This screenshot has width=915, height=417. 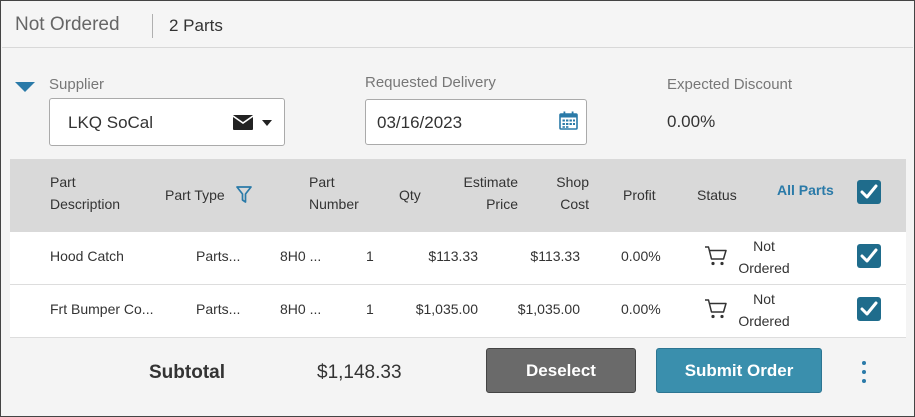 I want to click on col-shop-cost-line2: Cost, so click(x=574, y=204).